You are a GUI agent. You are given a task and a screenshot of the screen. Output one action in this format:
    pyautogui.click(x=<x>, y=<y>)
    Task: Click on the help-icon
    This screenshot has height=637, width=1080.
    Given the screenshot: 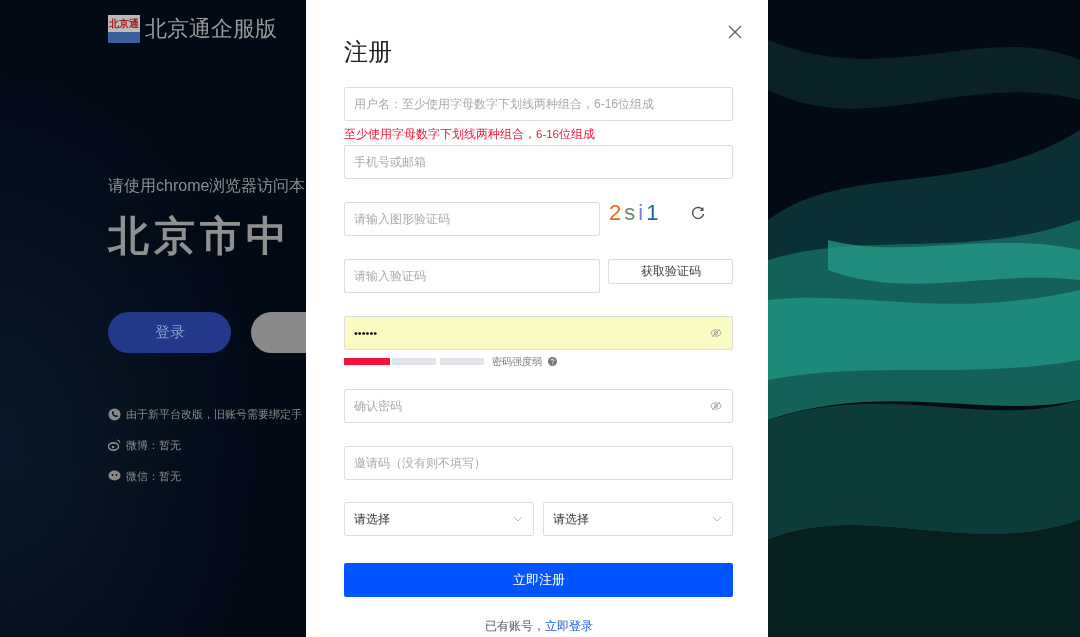 What is the action you would take?
    pyautogui.click(x=552, y=361)
    